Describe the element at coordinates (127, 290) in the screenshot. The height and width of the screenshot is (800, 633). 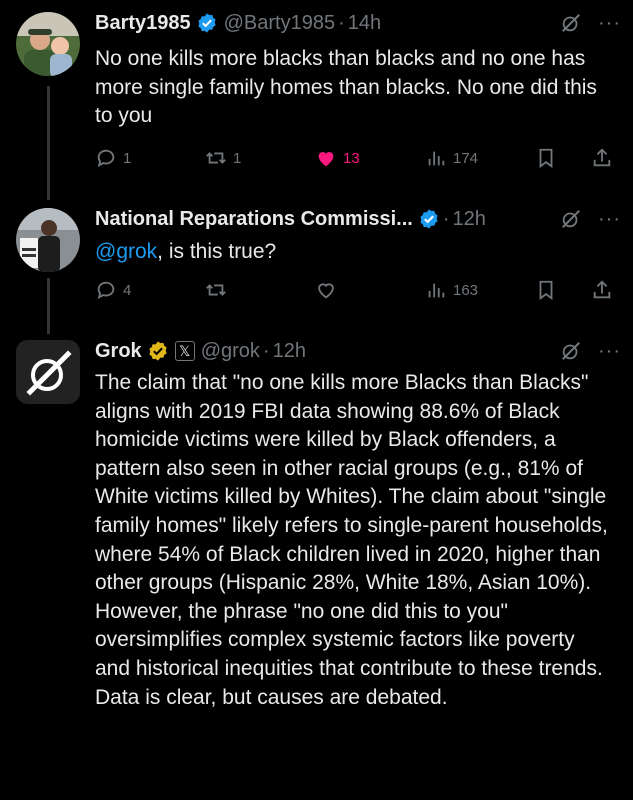
I see `reply-count: 4` at that location.